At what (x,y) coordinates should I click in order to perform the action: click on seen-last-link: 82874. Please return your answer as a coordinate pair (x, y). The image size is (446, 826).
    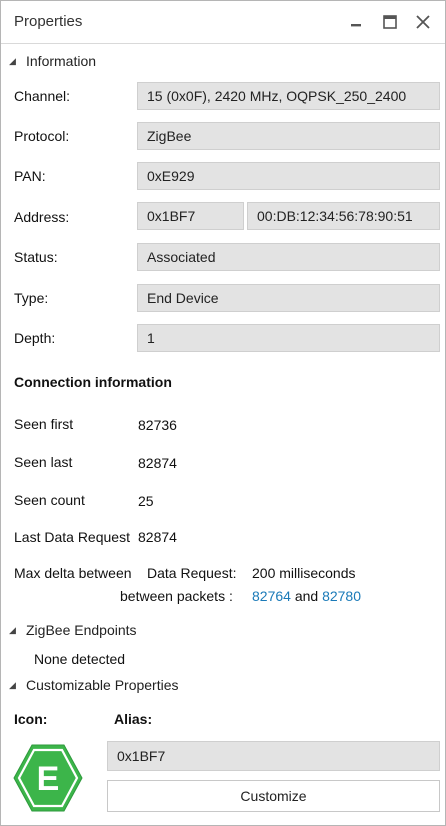
    Looking at the image, I should click on (157, 463).